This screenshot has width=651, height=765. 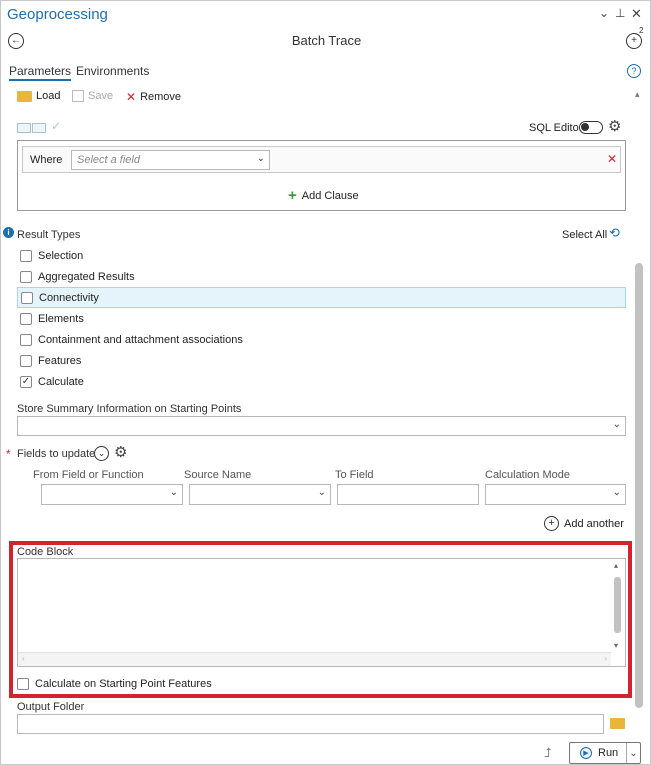 I want to click on tab-environments: Environments, so click(x=112, y=71).